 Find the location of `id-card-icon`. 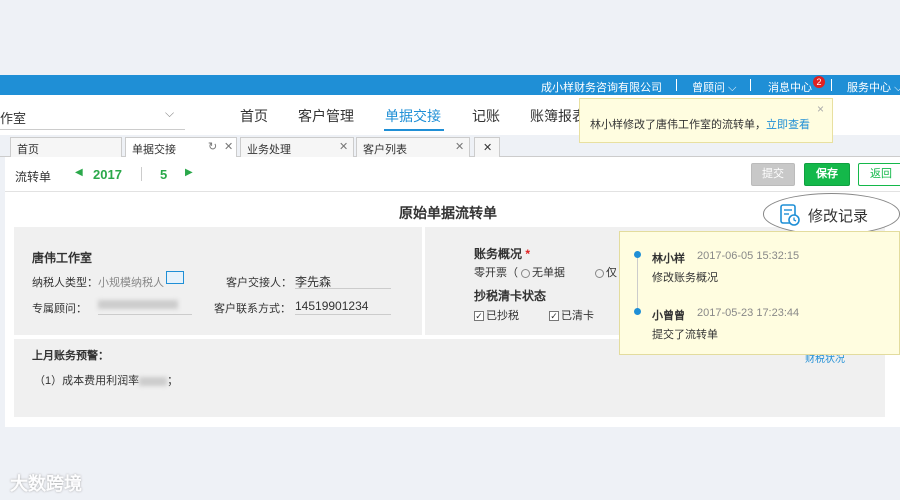

id-card-icon is located at coordinates (175, 277).